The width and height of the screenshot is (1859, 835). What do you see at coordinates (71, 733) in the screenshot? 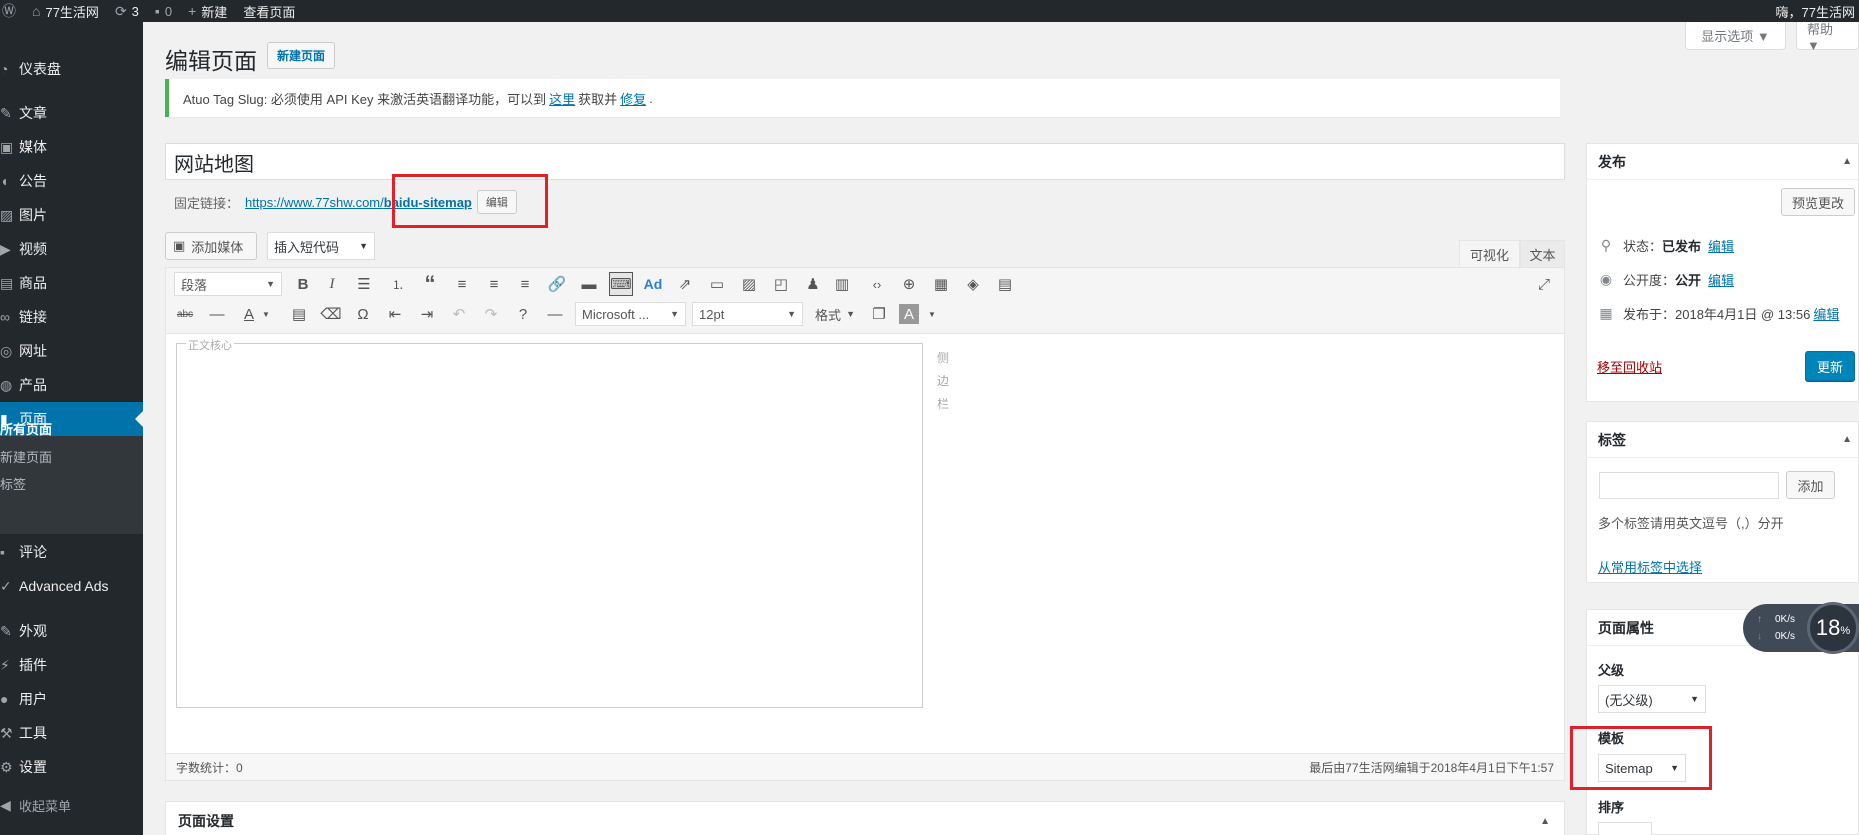
I see `sidebar-item-16: ⚒ 工具` at bounding box center [71, 733].